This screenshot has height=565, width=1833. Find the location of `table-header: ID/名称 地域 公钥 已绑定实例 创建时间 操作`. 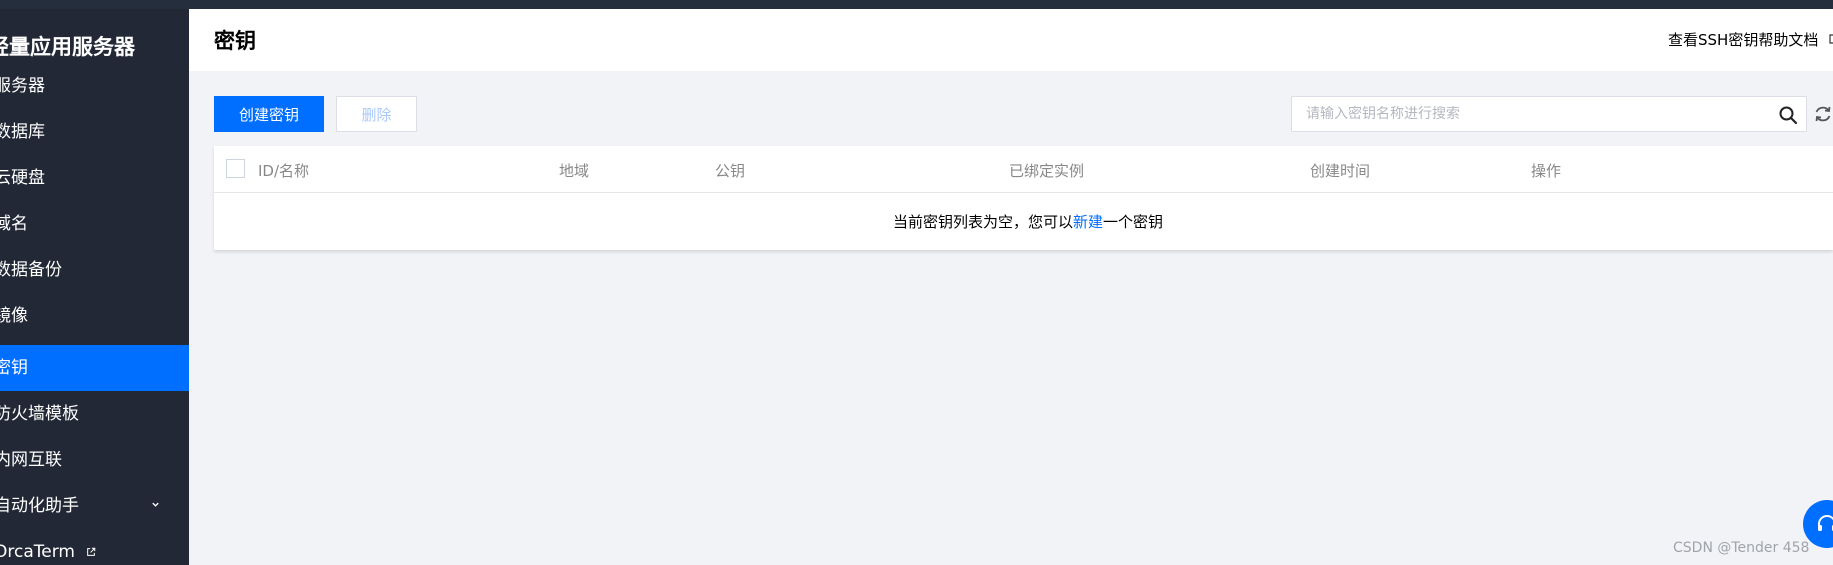

table-header: ID/名称 地域 公钥 已绑定实例 创建时间 操作 is located at coordinates (1023, 169).